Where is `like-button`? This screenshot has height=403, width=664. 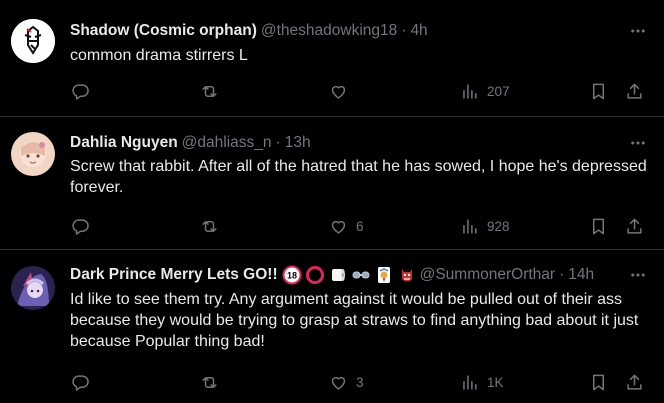 like-button is located at coordinates (342, 91).